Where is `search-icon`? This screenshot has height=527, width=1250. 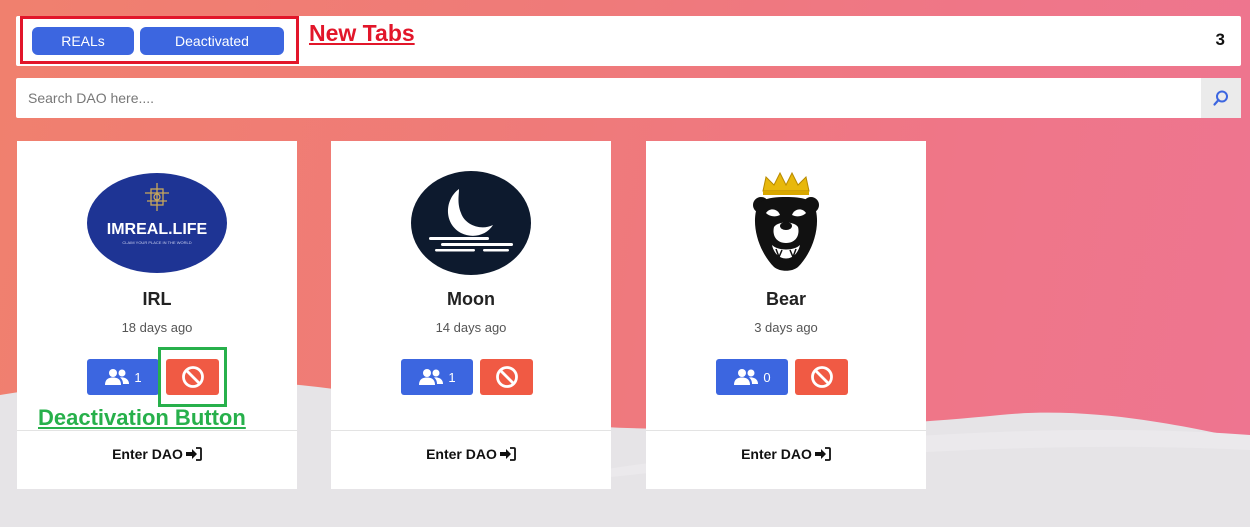
search-icon is located at coordinates (1220, 98).